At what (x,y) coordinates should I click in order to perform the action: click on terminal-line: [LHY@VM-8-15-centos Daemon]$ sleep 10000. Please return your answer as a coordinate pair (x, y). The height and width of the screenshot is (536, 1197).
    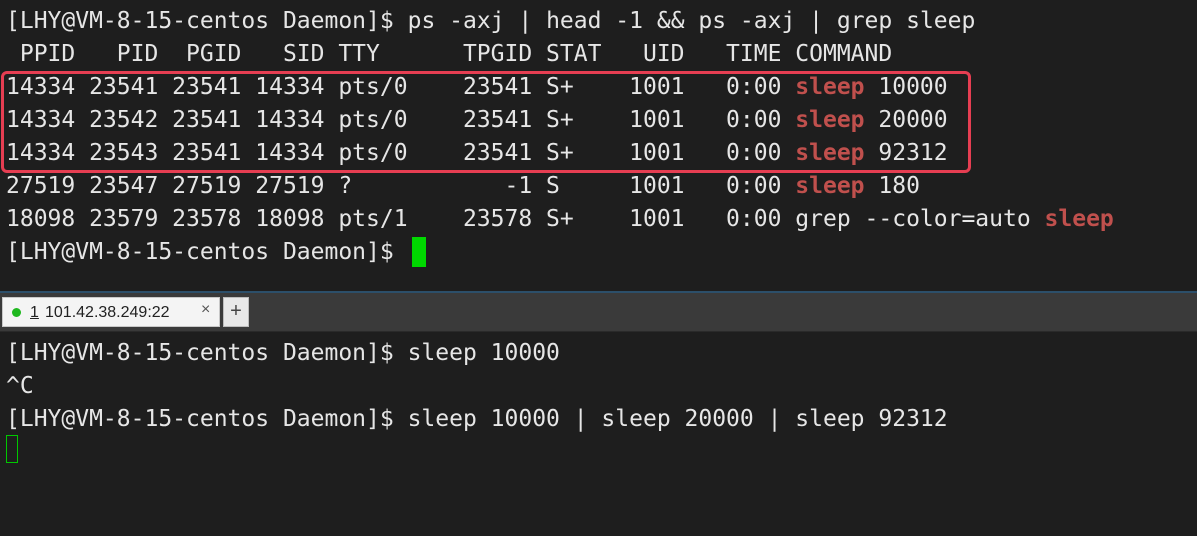
    Looking at the image, I should click on (283, 353).